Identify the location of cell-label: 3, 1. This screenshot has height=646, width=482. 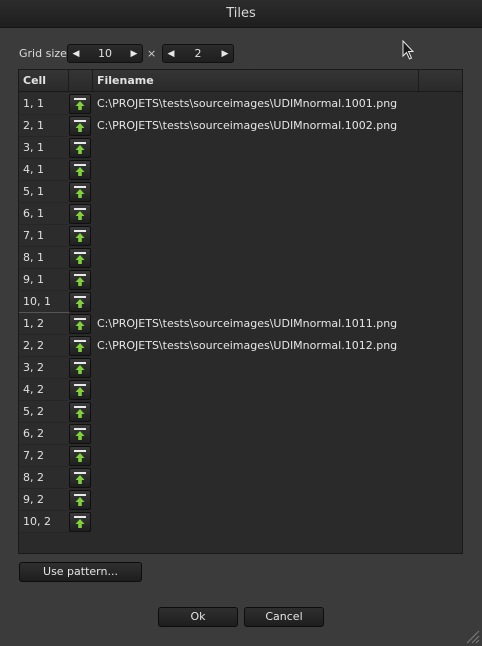
(44, 148).